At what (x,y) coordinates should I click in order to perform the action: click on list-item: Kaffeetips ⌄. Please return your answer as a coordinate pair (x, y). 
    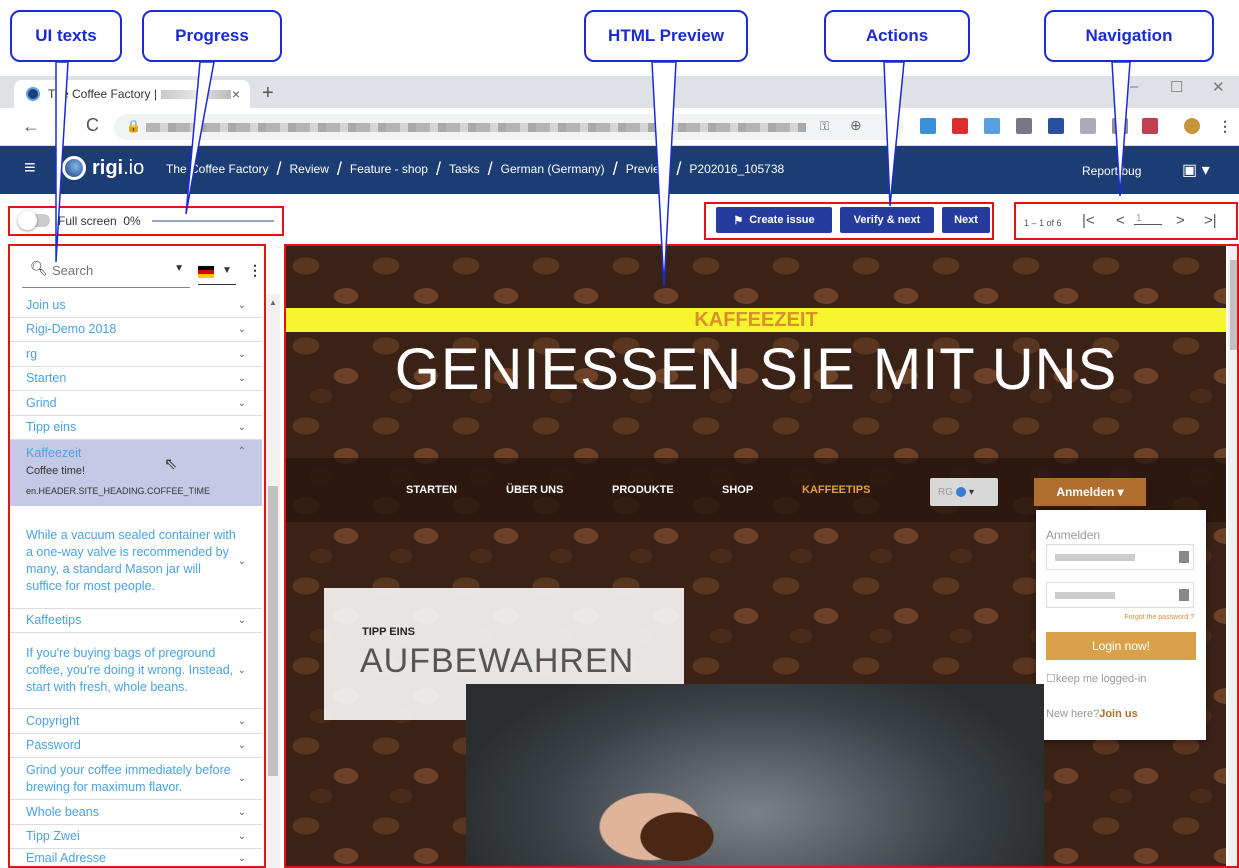
    Looking at the image, I should click on (136, 621).